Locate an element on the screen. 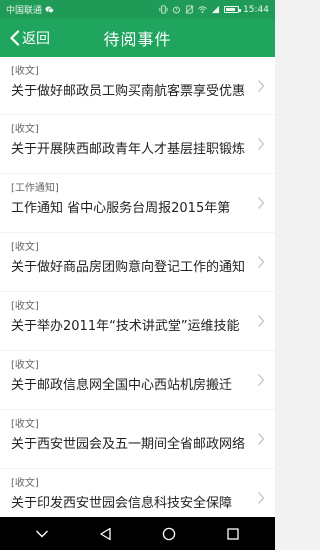 This screenshot has height=550, width=320. system-nav-bar is located at coordinates (137, 533).